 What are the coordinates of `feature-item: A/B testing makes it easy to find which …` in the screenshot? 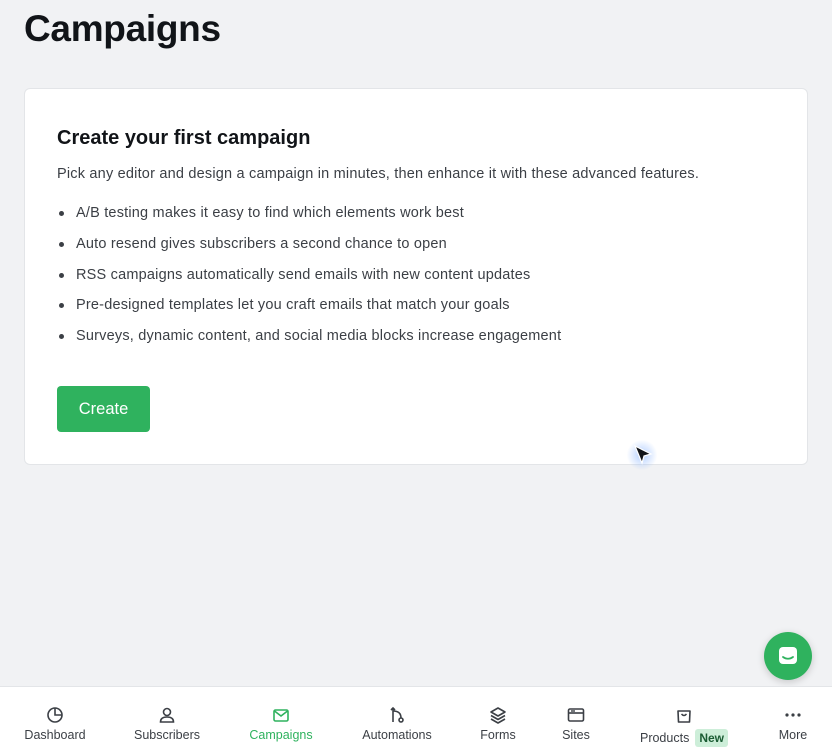 It's located at (309, 218).